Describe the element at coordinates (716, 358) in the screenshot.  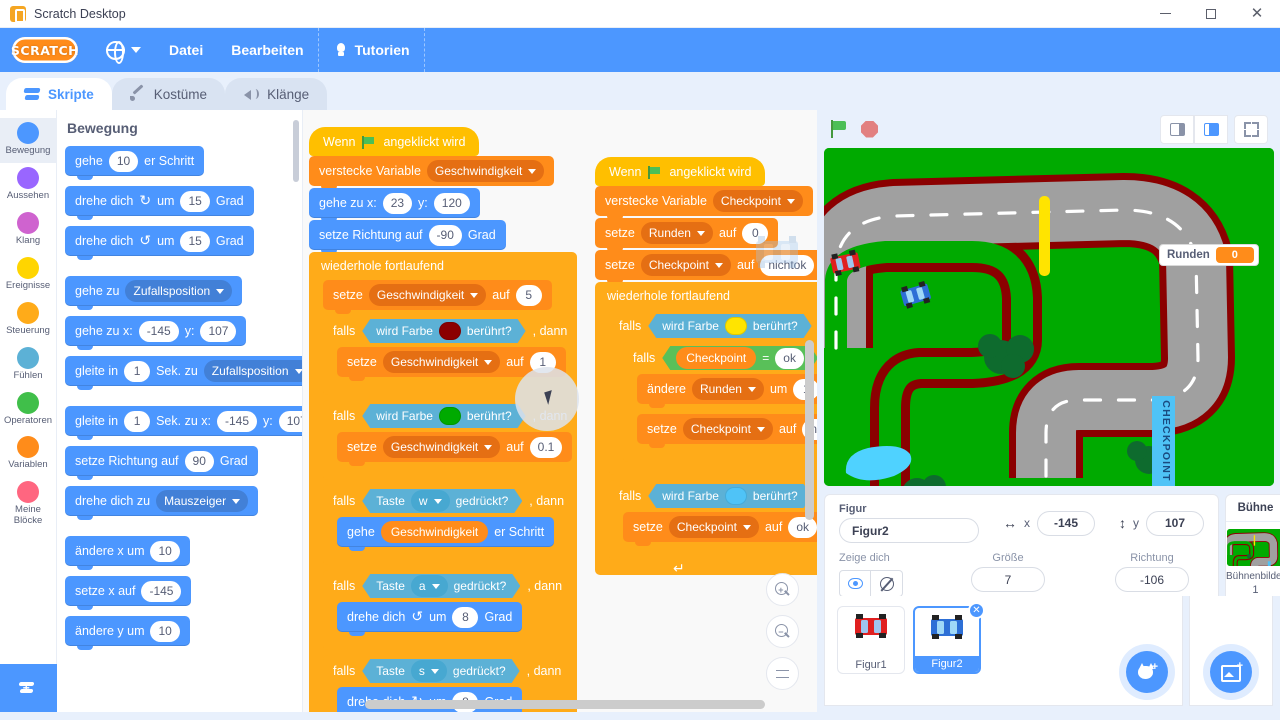
I see `variable-reporter: Checkpoint` at that location.